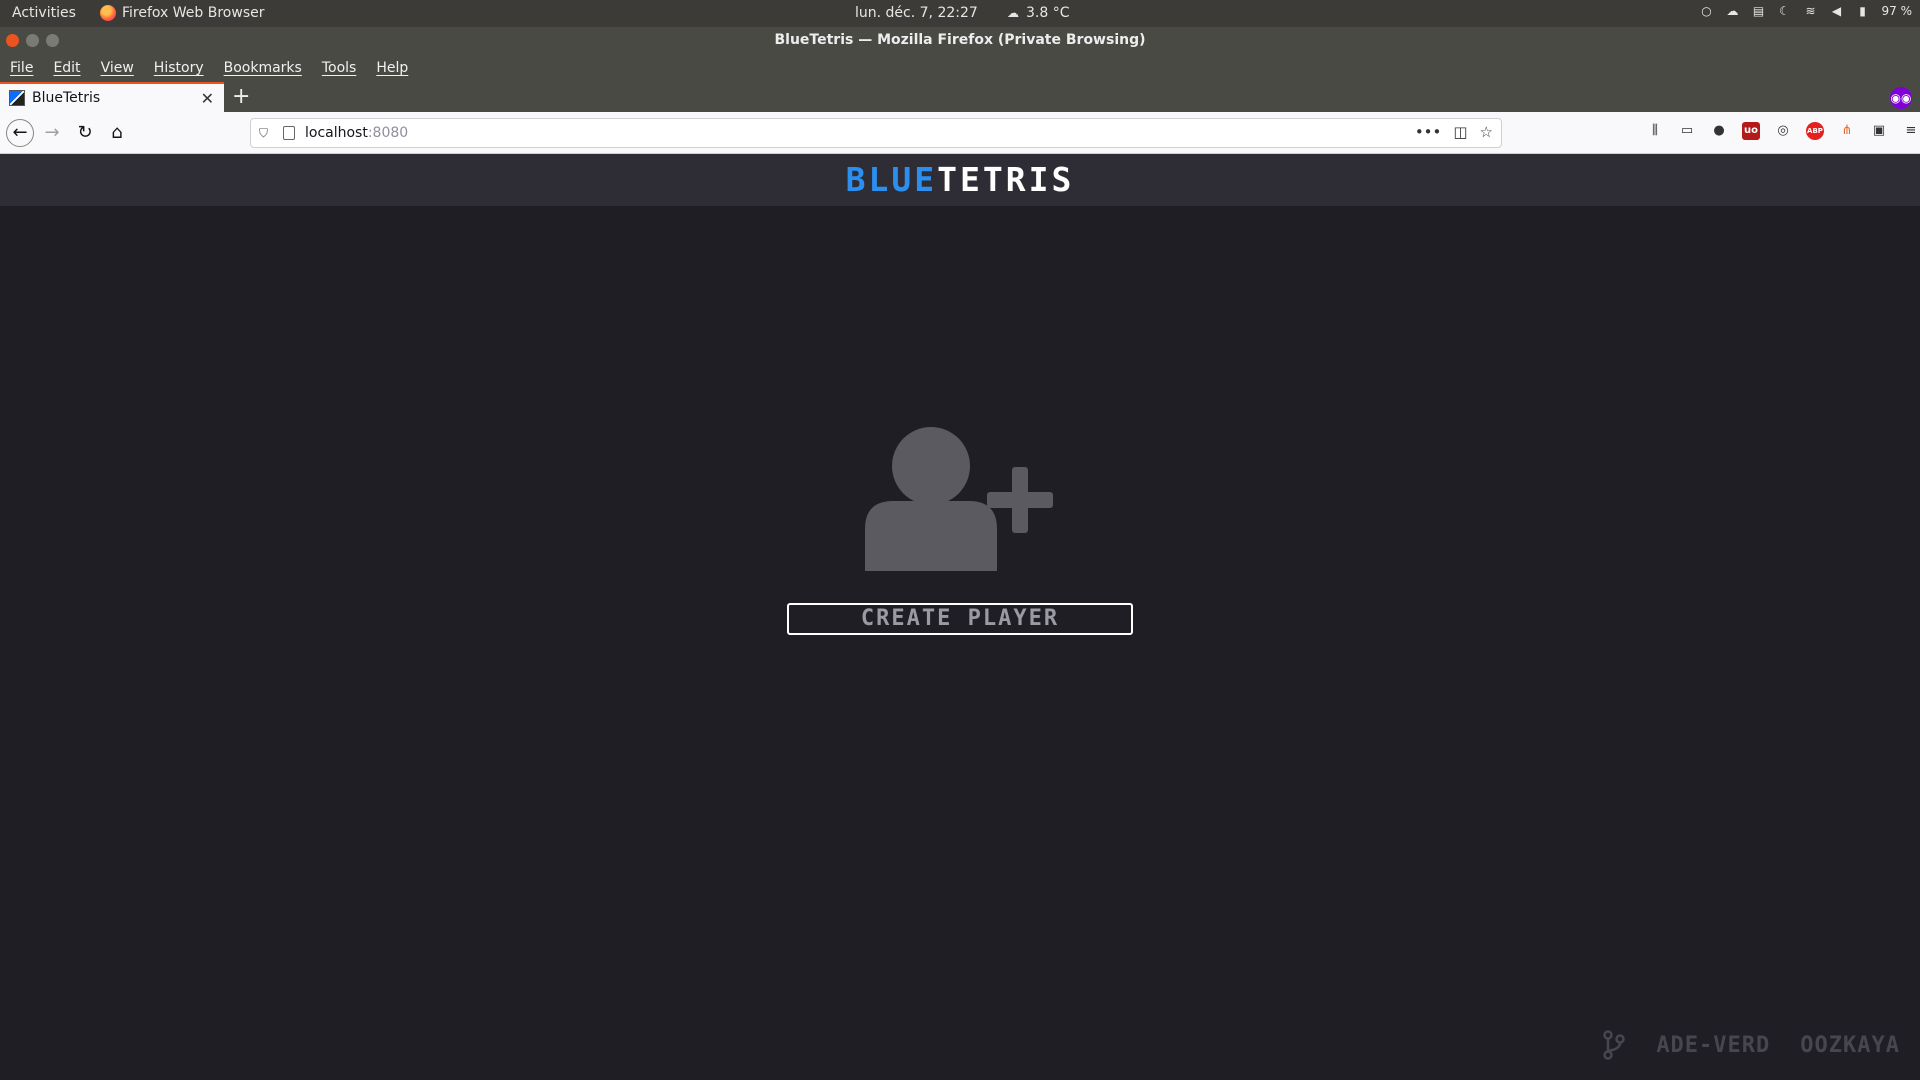 This screenshot has height=1080, width=1920. I want to click on footer-author-2: OOZKAYA, so click(1850, 1045).